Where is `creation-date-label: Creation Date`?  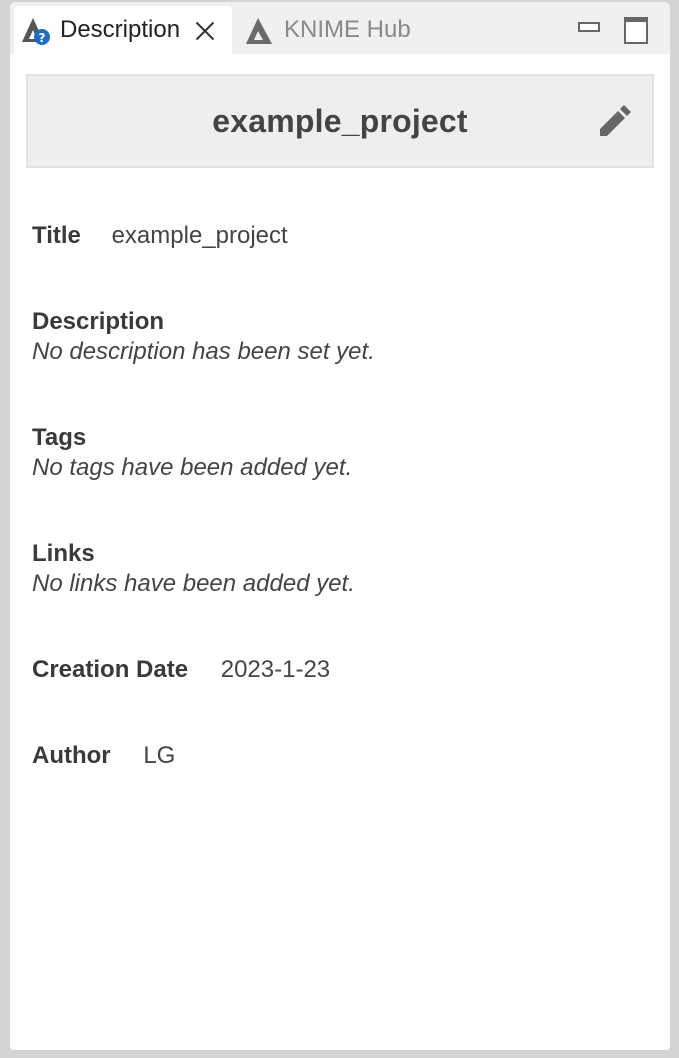
creation-date-label: Creation Date is located at coordinates (110, 669).